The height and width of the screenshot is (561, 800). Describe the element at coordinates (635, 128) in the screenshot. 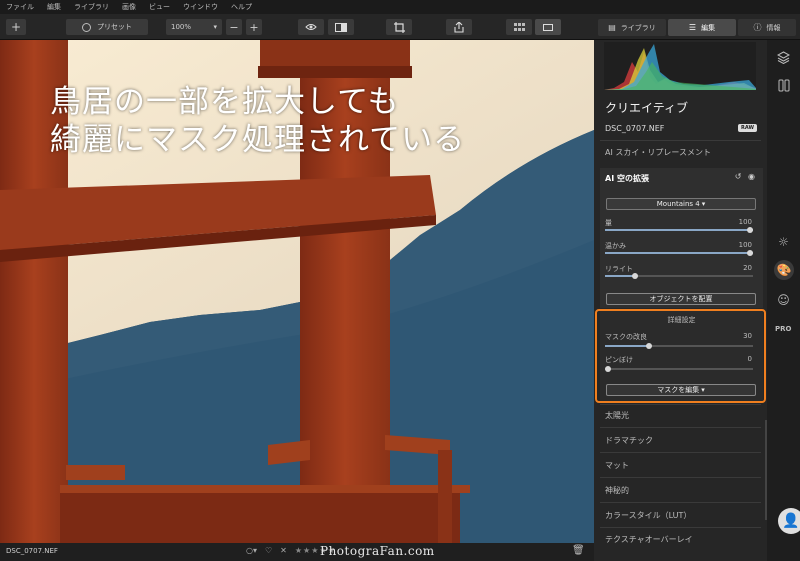

I see `panel-filename: DSC_0707.NEF` at that location.